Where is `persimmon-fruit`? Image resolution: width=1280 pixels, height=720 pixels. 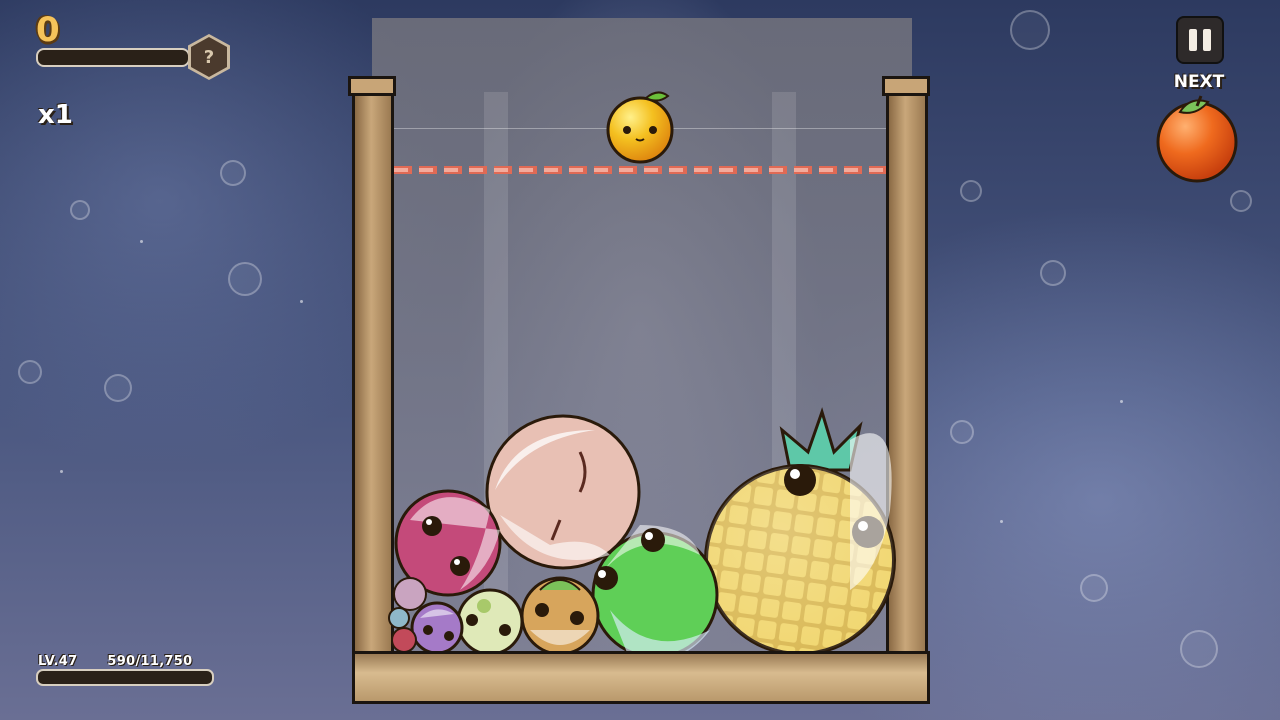 persimmon-fruit is located at coordinates (560, 616).